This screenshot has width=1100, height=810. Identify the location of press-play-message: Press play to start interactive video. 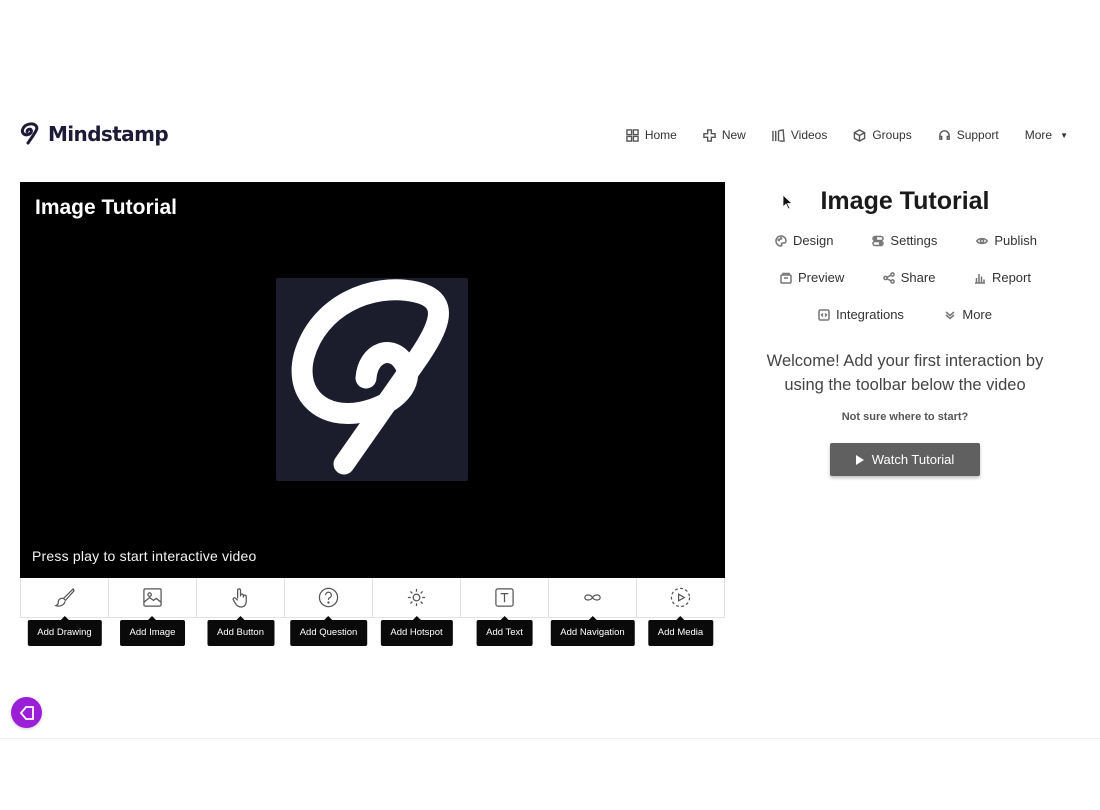
(144, 556).